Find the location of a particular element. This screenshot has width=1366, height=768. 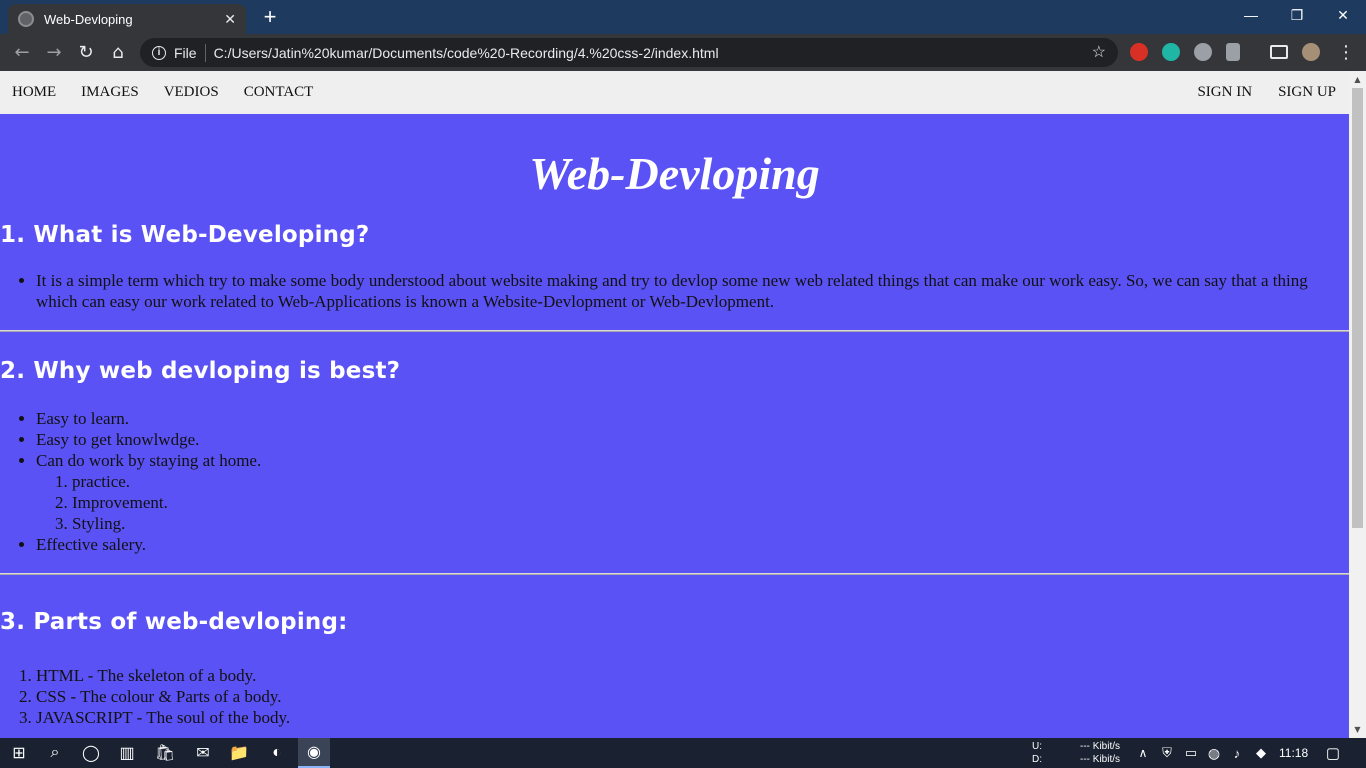

info-icon: i is located at coordinates (159, 52).